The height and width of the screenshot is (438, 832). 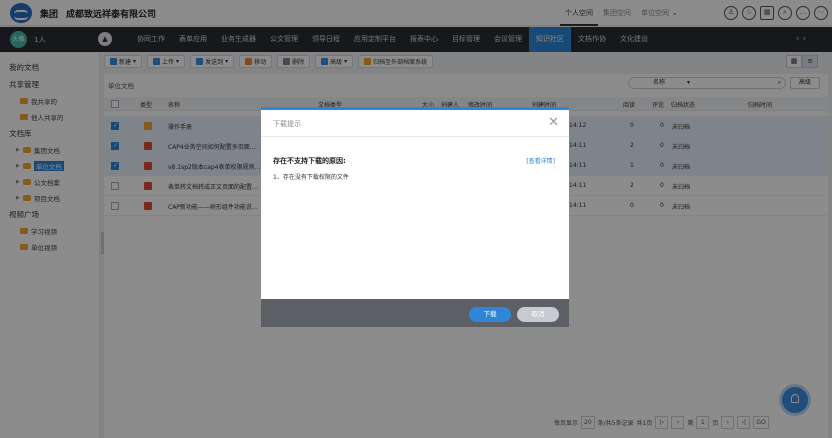 I want to click on download-button: 下载, so click(x=490, y=314).